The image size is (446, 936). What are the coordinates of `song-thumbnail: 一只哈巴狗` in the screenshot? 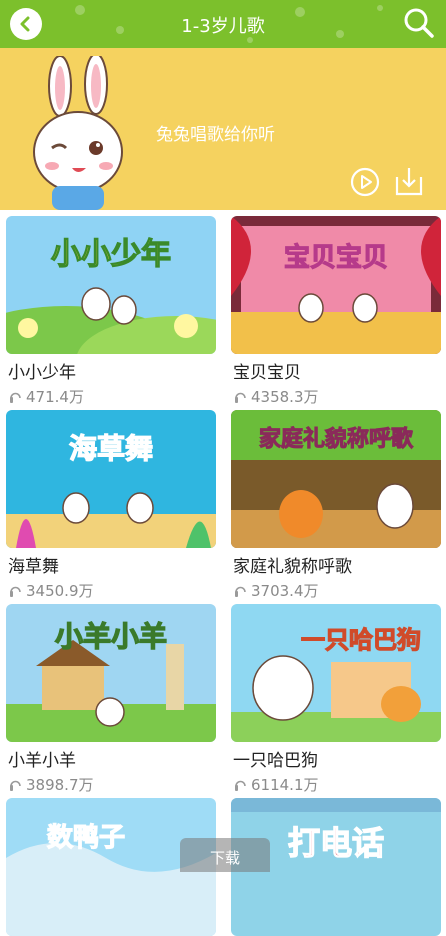 It's located at (336, 673).